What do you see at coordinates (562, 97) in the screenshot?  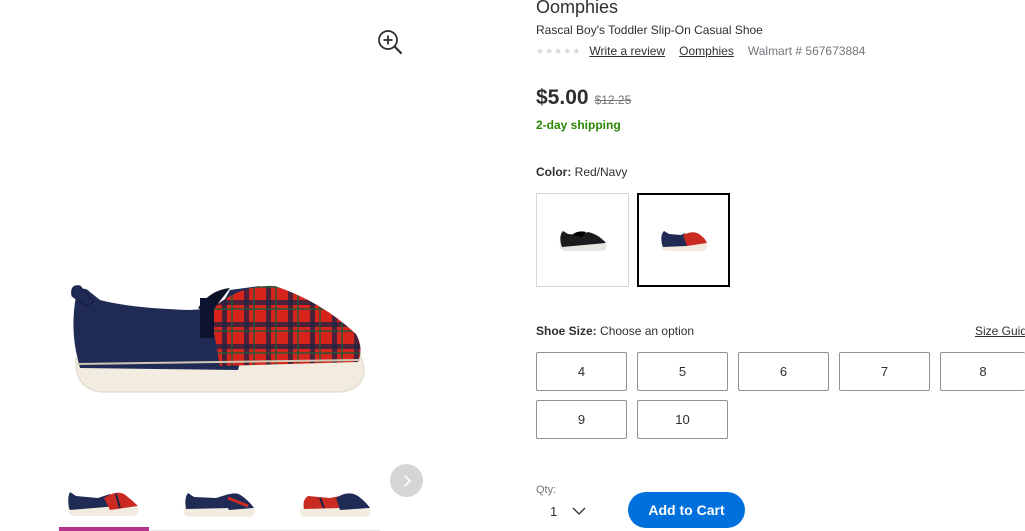 I see `current-price: $5.00` at bounding box center [562, 97].